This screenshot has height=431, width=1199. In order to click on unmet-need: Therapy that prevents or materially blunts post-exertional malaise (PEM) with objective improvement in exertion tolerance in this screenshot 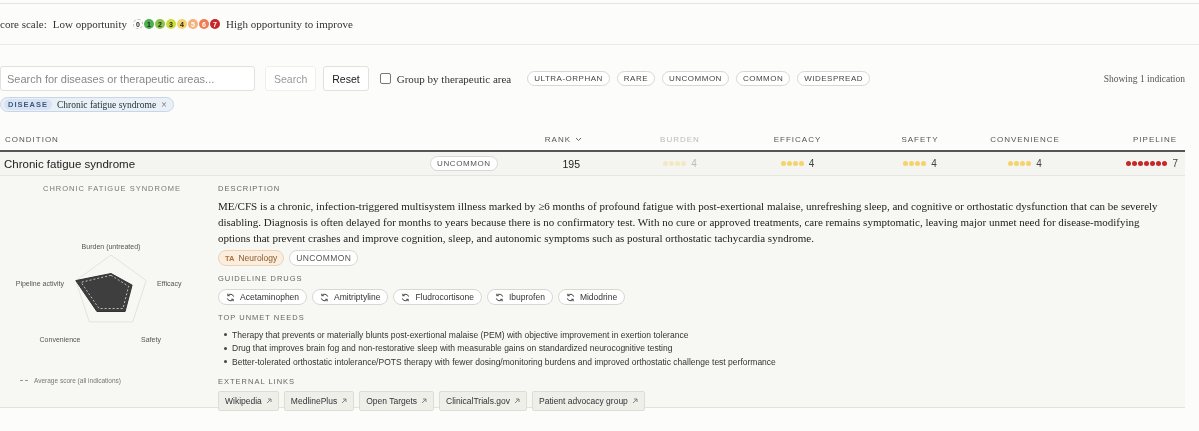, I will do `click(460, 334)`.